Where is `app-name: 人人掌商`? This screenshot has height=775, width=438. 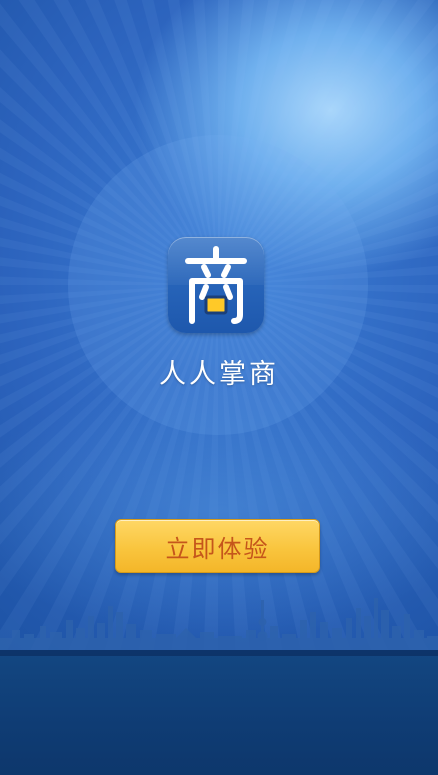
app-name: 人人掌商 is located at coordinates (219, 374).